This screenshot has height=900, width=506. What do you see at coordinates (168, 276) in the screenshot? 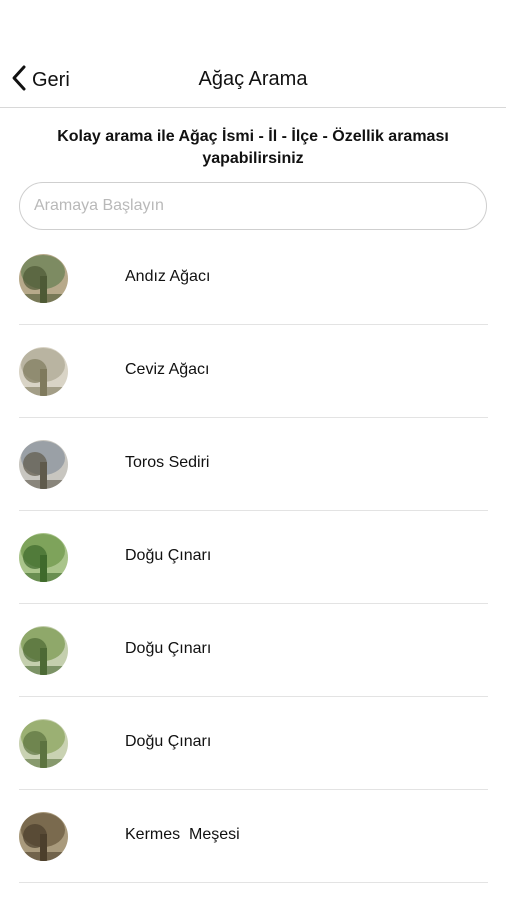
I see `tree-name: Andız Ağacı` at bounding box center [168, 276].